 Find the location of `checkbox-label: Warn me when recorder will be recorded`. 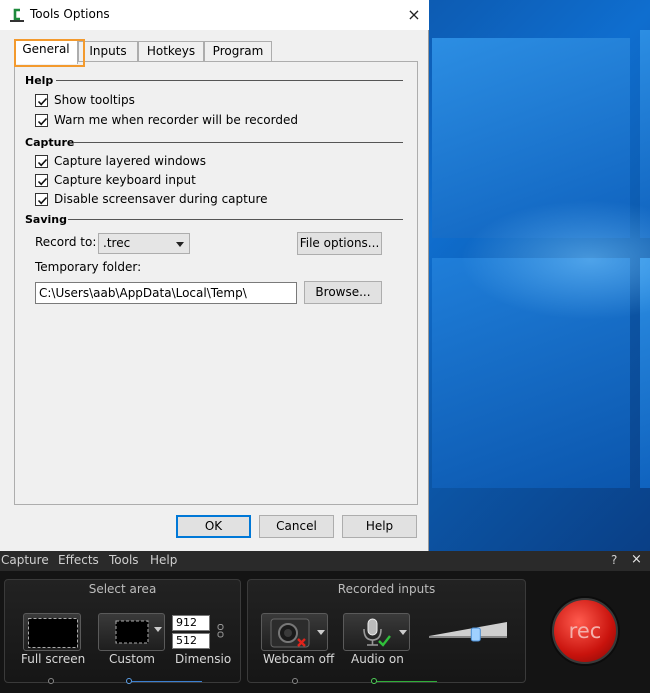

checkbox-label: Warn me when recorder will be recorded is located at coordinates (176, 120).